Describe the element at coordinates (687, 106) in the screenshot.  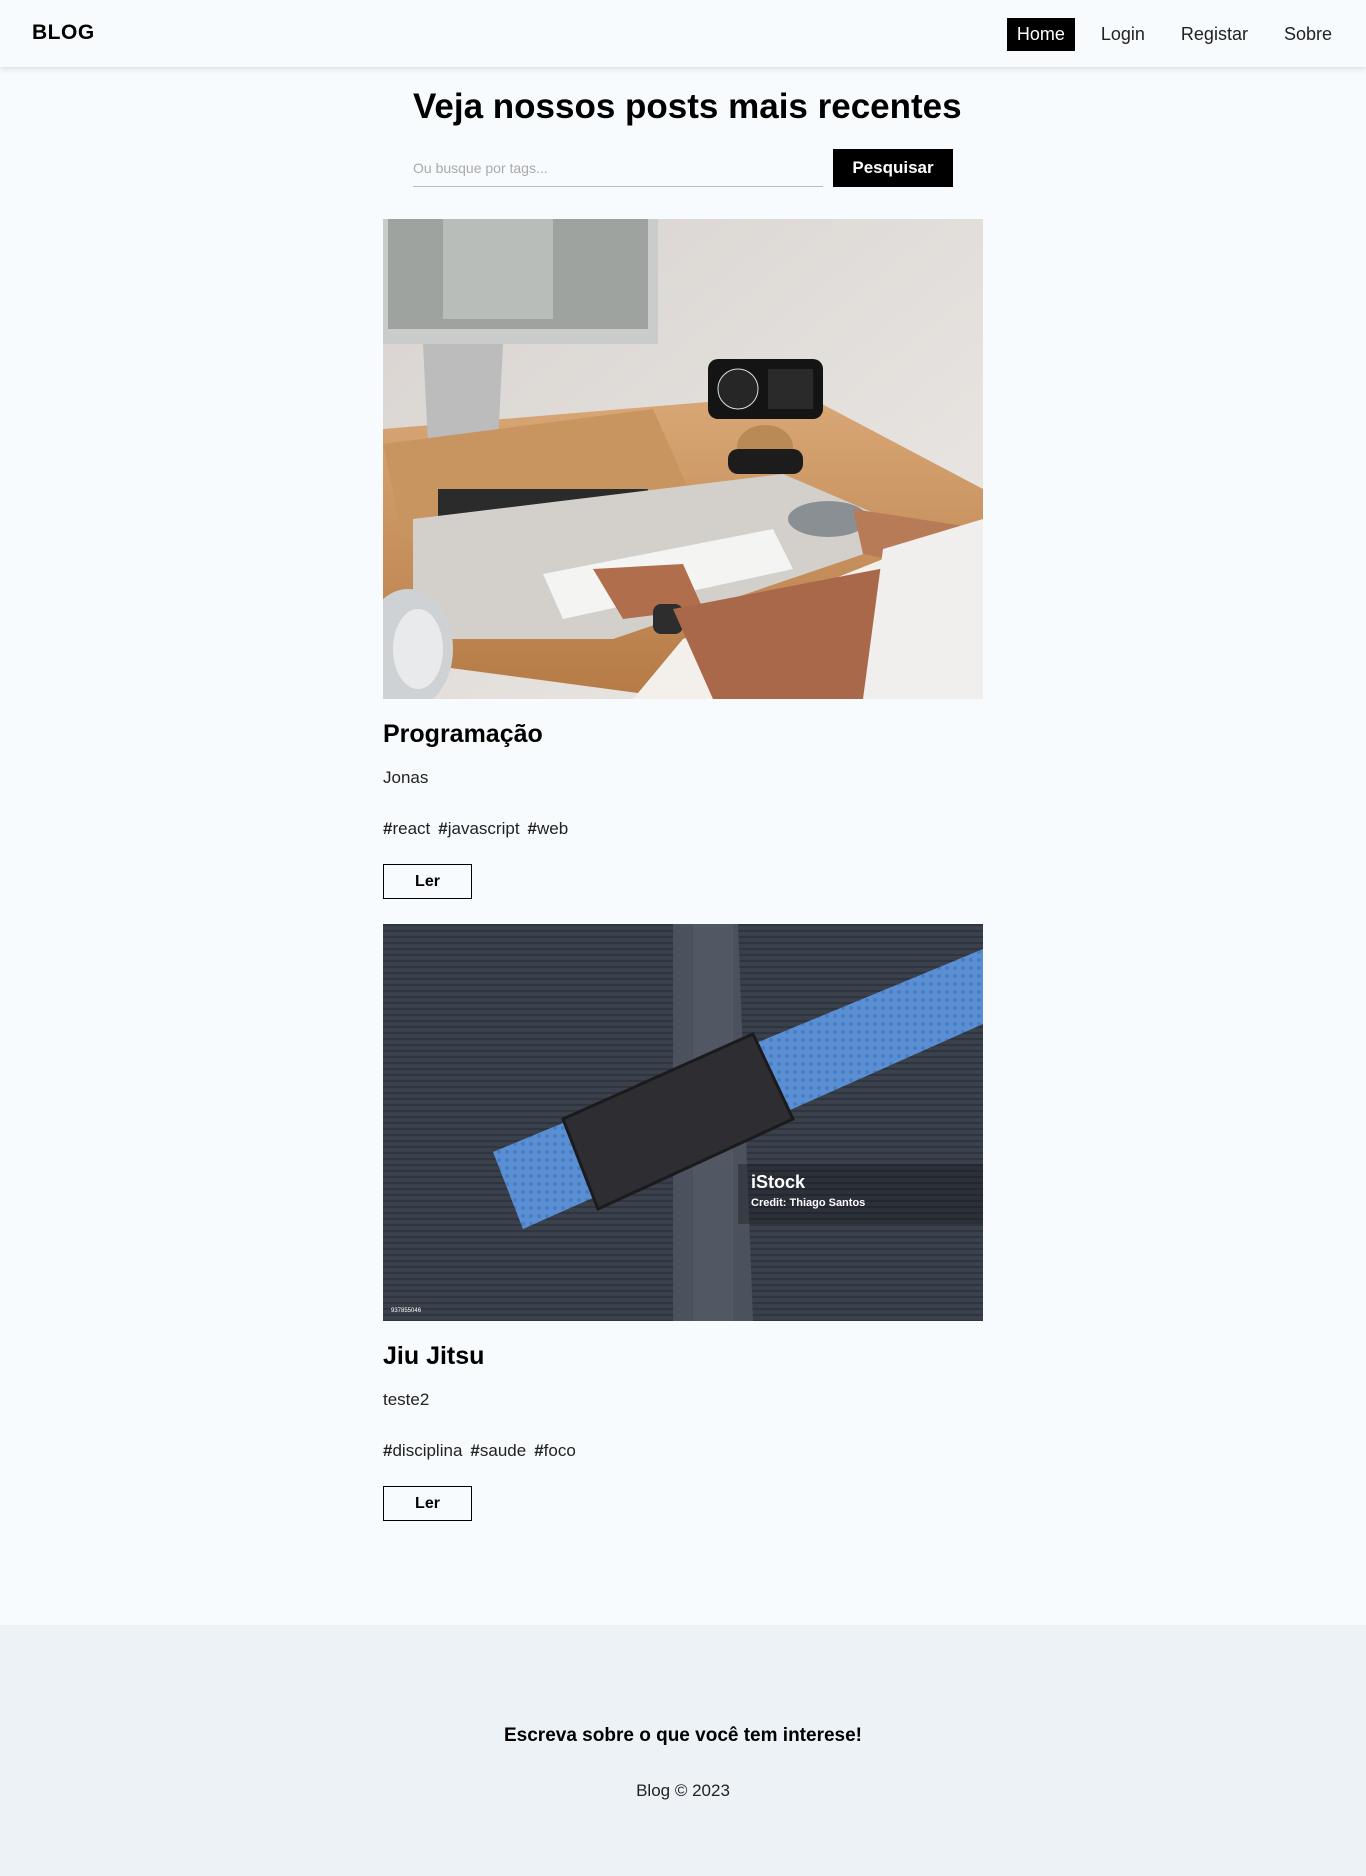
I see `page-title: Veja nossos posts mais recentes` at that location.